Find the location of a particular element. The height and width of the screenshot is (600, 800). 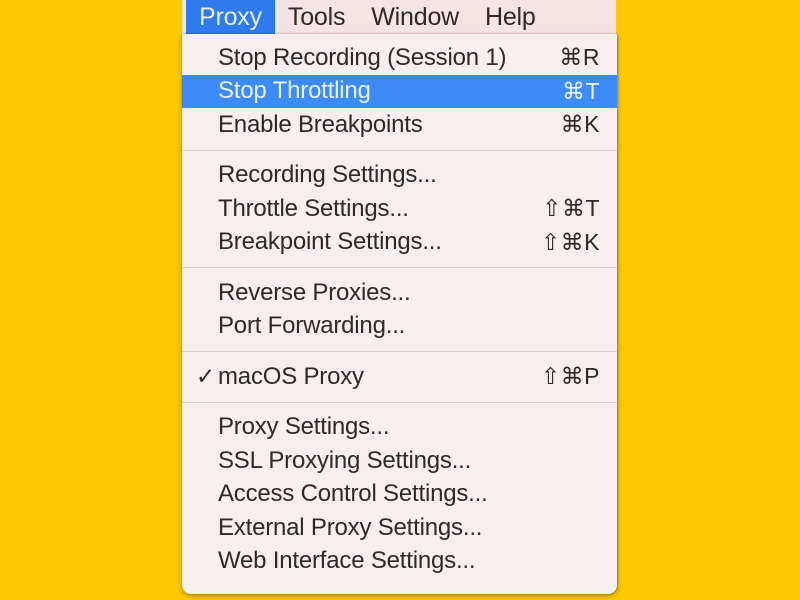

checkmark-icon: ✓ is located at coordinates (206, 376).